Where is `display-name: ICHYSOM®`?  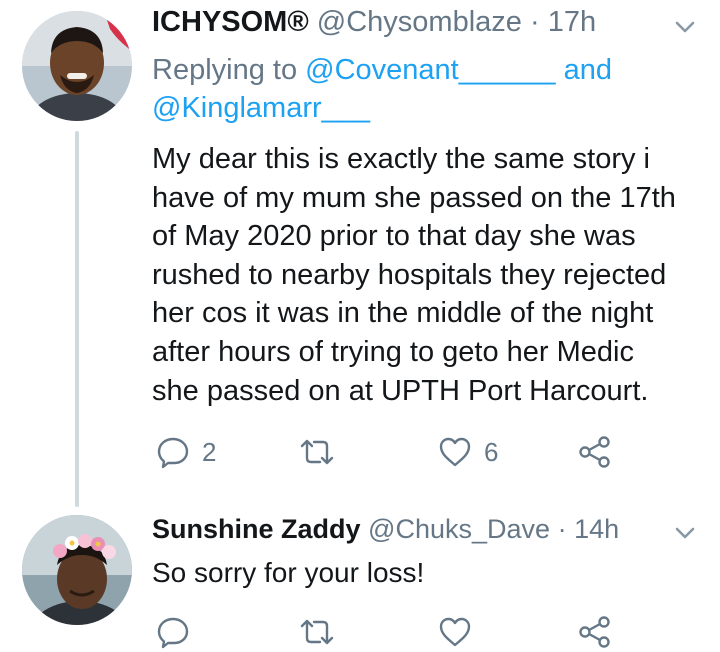
display-name: ICHYSOM® is located at coordinates (230, 22).